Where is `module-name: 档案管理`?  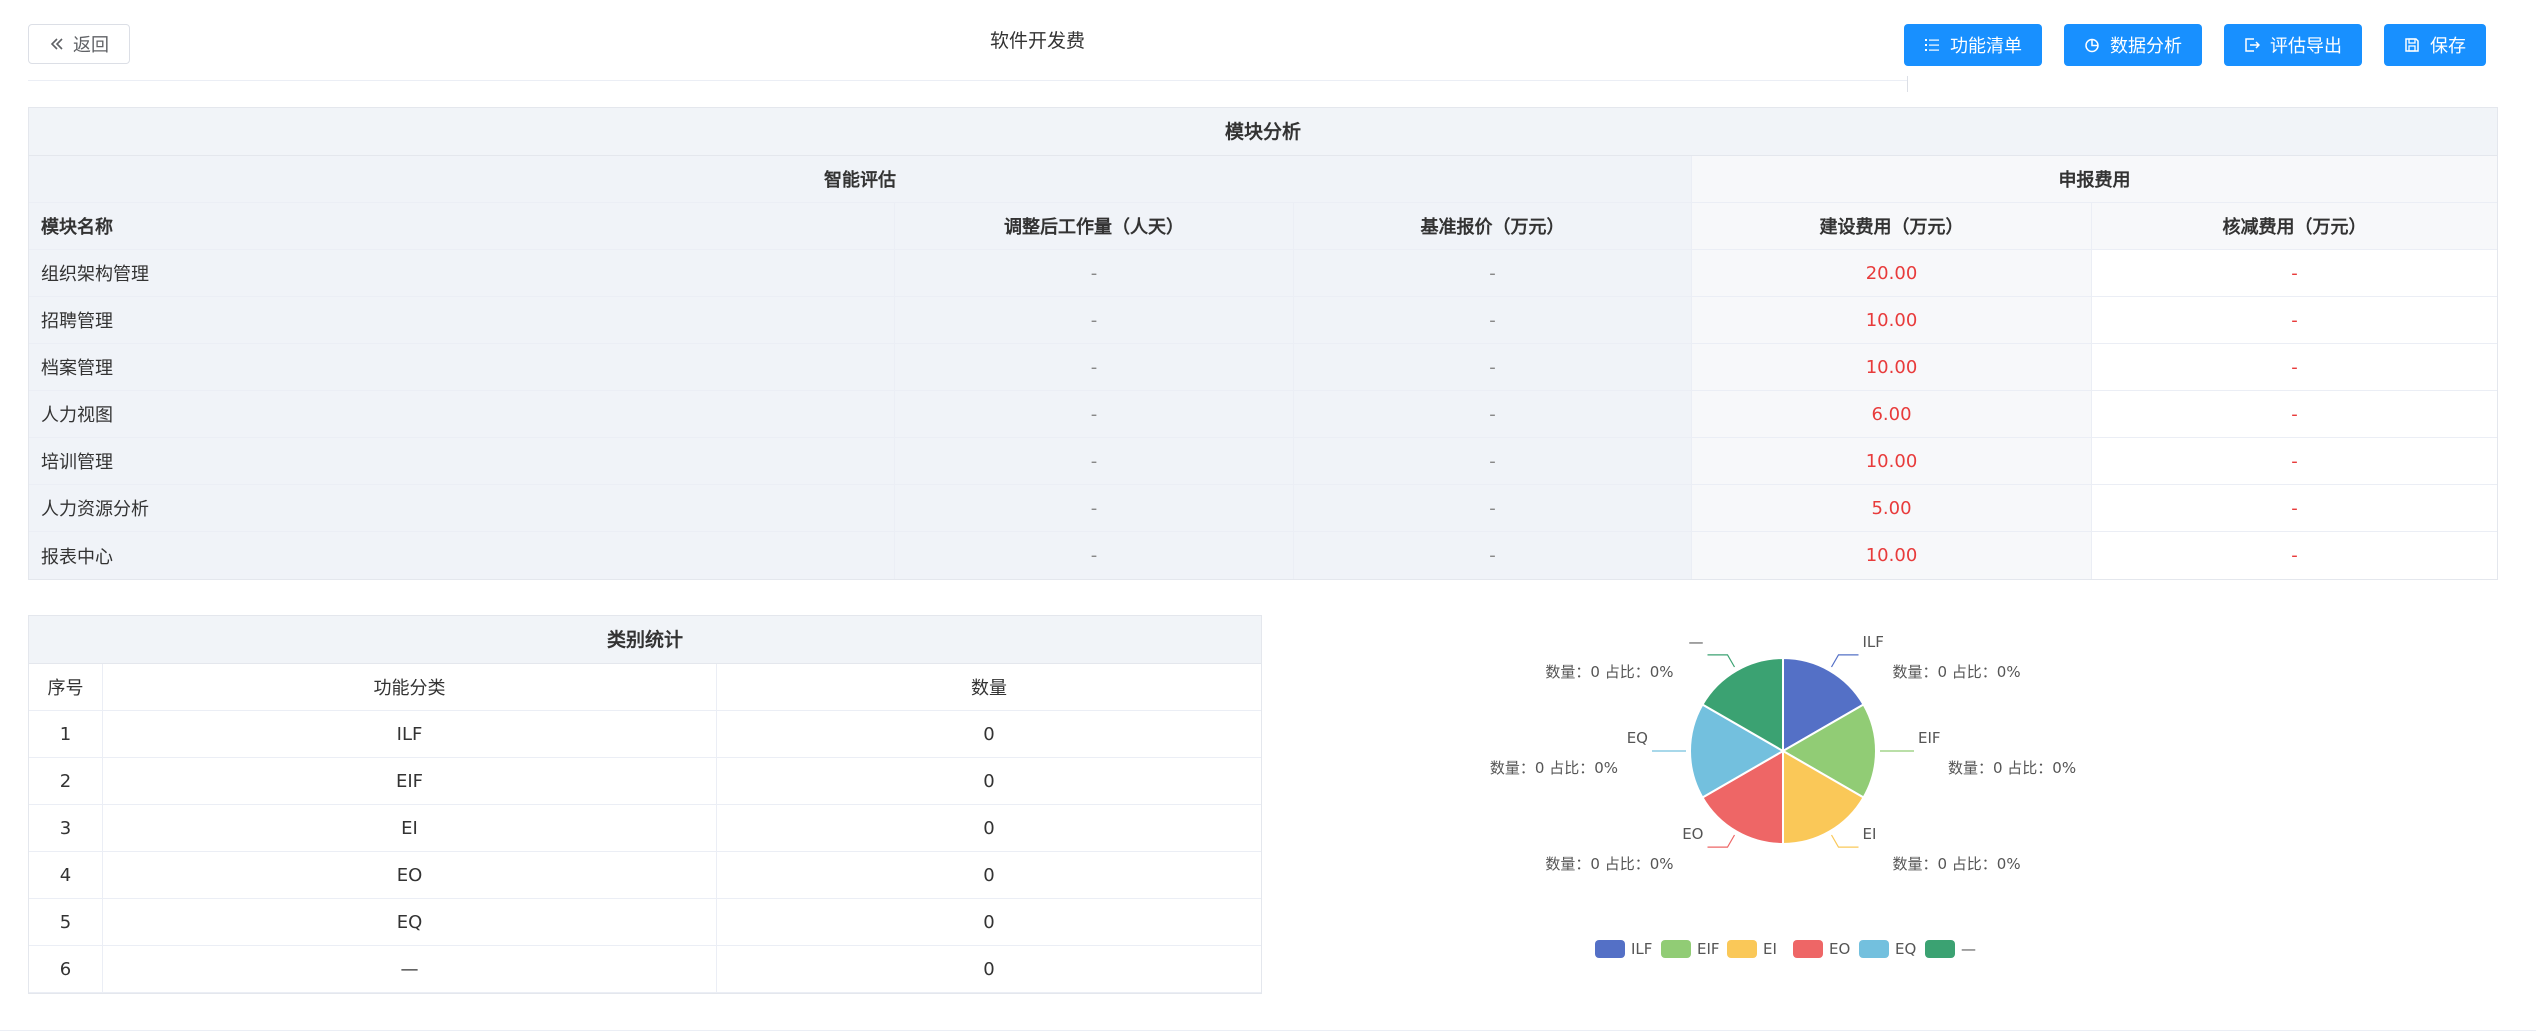 module-name: 档案管理 is located at coordinates (462, 367).